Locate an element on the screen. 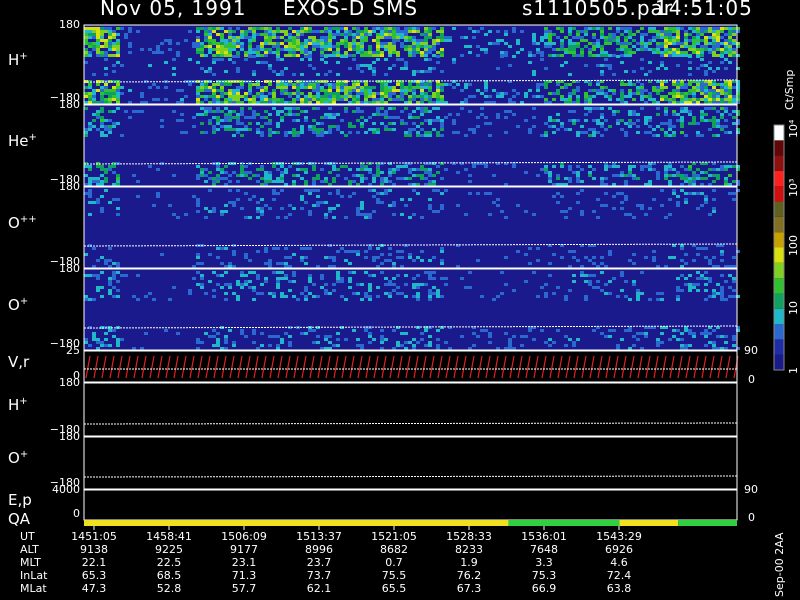  table-cell: 8682 is located at coordinates (394, 549).